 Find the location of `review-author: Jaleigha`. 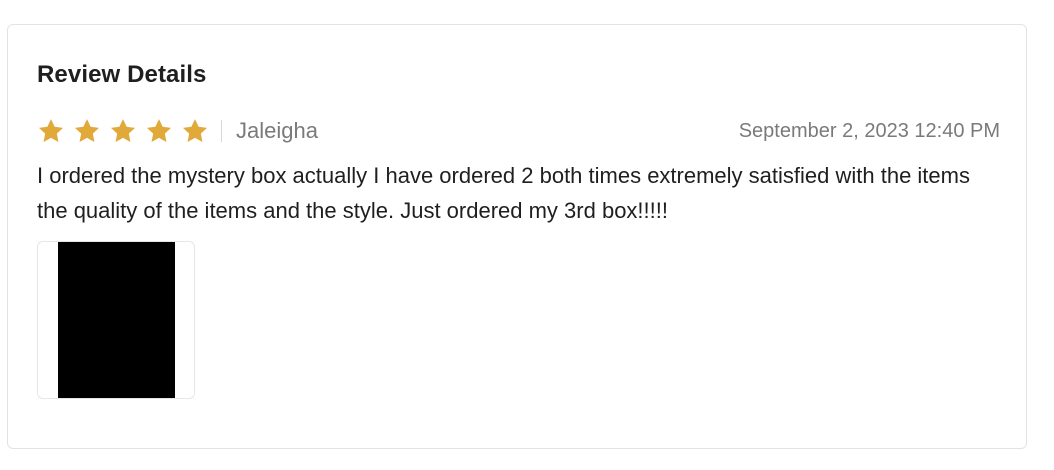

review-author: Jaleigha is located at coordinates (277, 130).